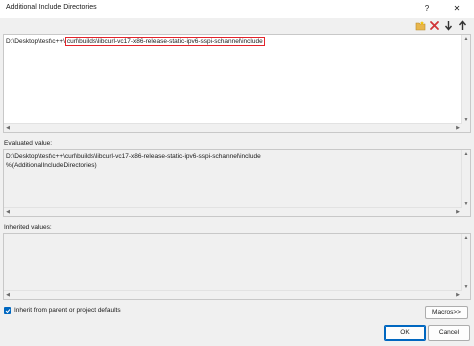 Image resolution: width=474 pixels, height=346 pixels. I want to click on editor-horizontal-scrollbar: ◀ ▶, so click(233, 127).